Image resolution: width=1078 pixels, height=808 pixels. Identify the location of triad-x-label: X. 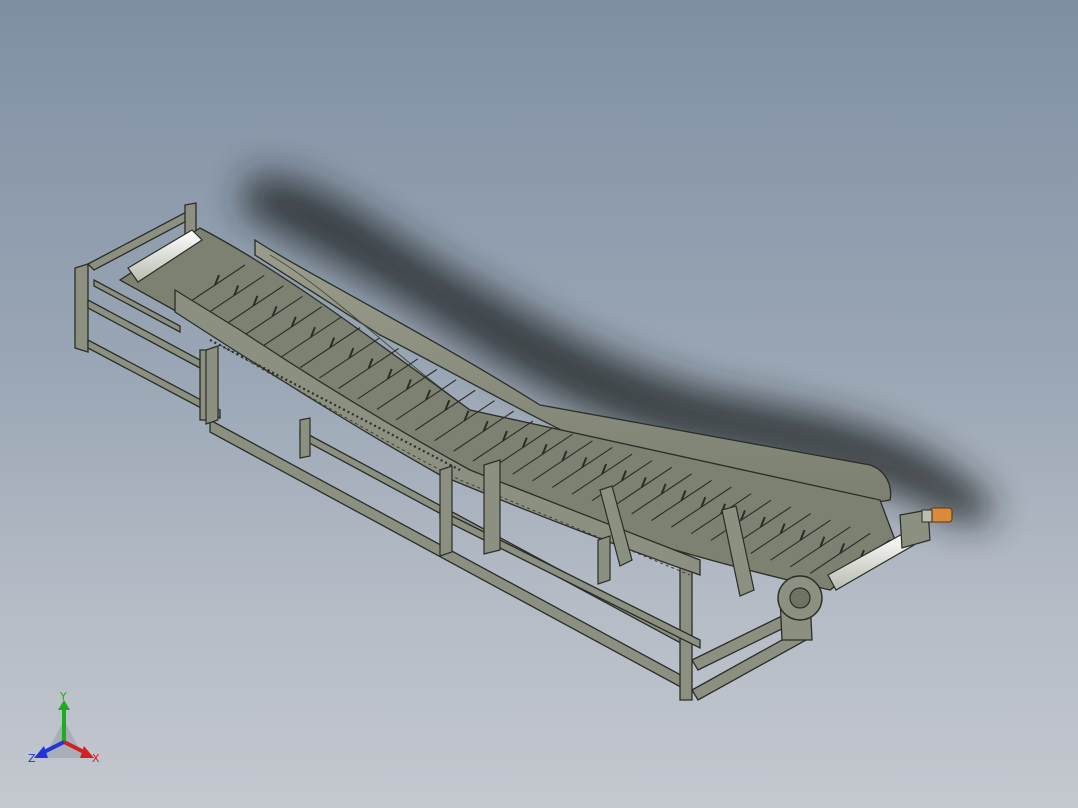
(96, 758).